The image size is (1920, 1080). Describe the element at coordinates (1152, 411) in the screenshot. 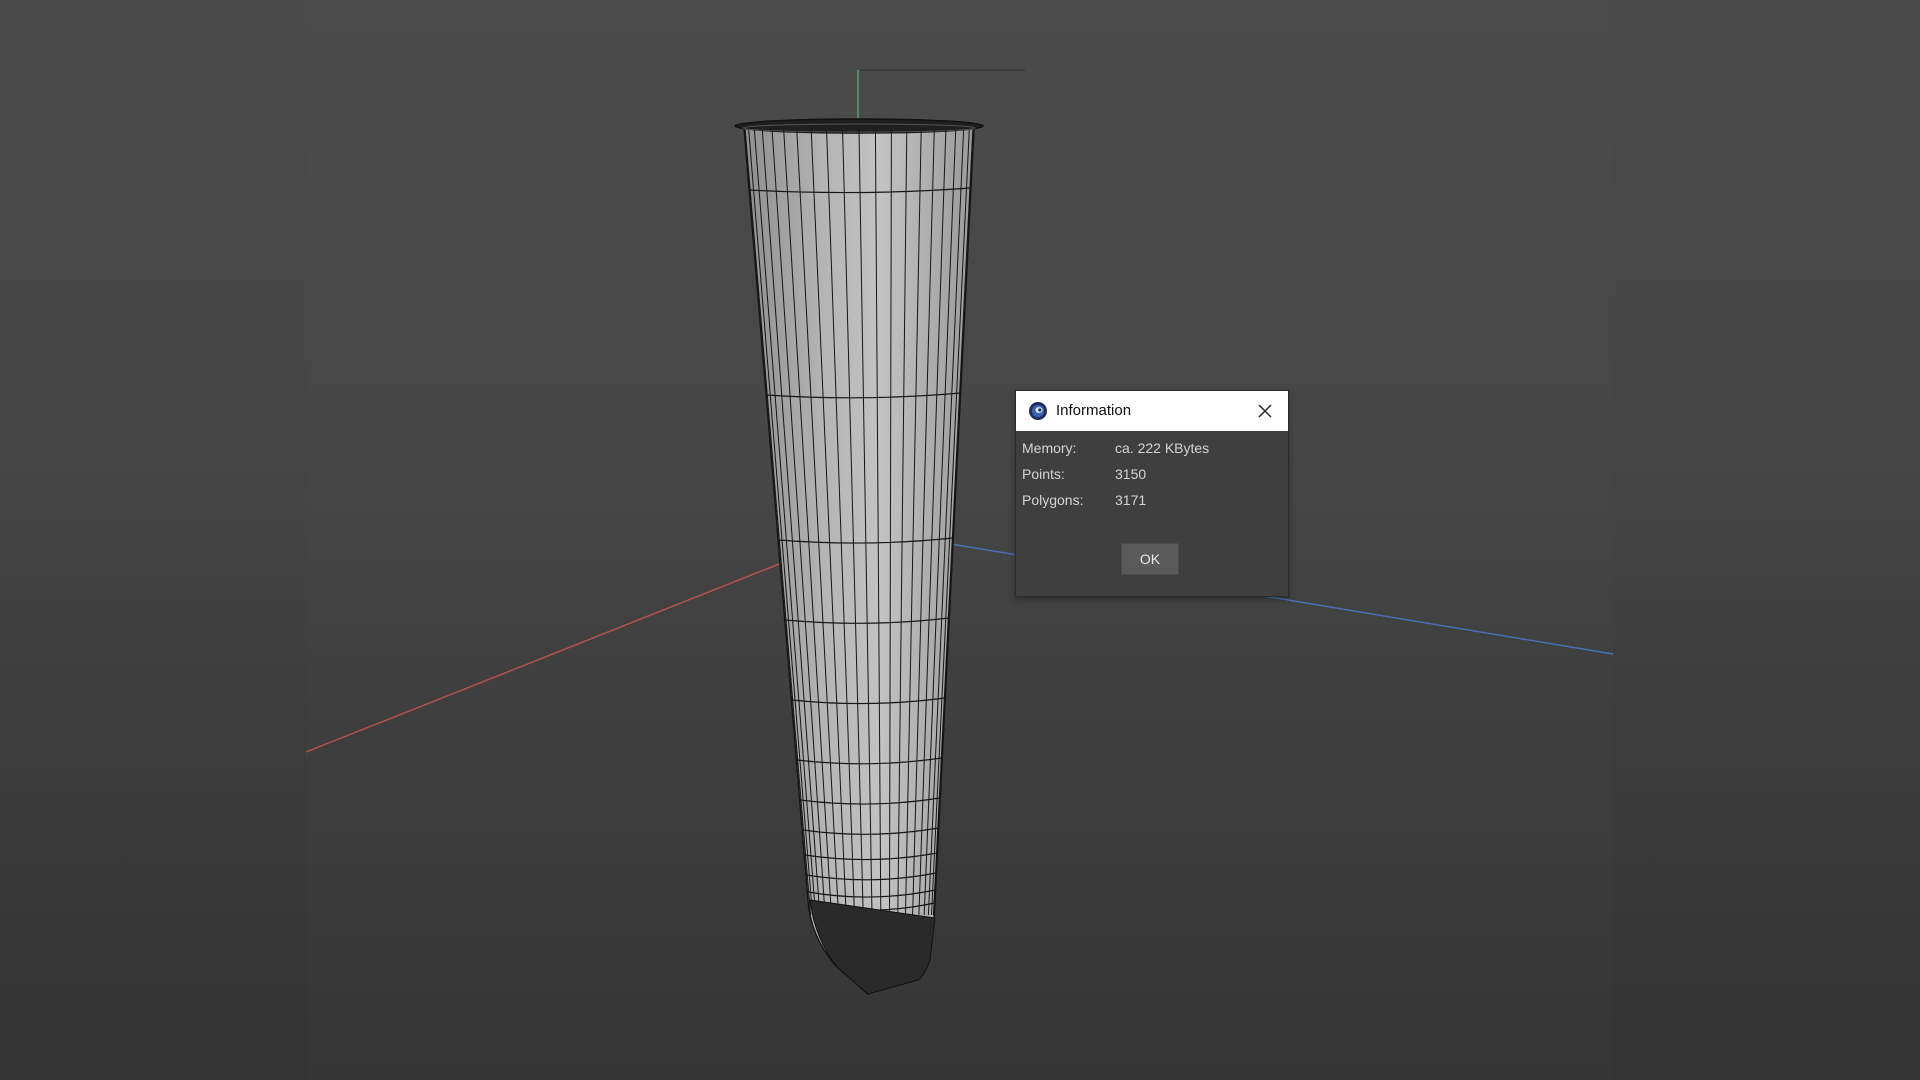

I see `dialog-titlebar: Information` at that location.